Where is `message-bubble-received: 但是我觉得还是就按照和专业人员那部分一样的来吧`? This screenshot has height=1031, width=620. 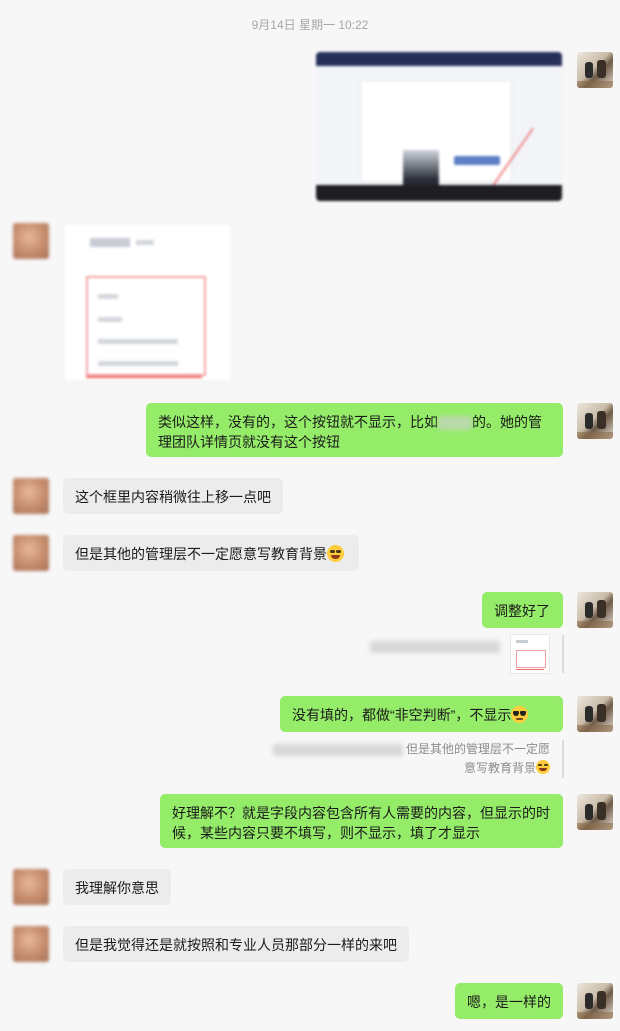
message-bubble-received: 但是我觉得还是就按照和专业人员那部分一样的来吧 is located at coordinates (236, 944).